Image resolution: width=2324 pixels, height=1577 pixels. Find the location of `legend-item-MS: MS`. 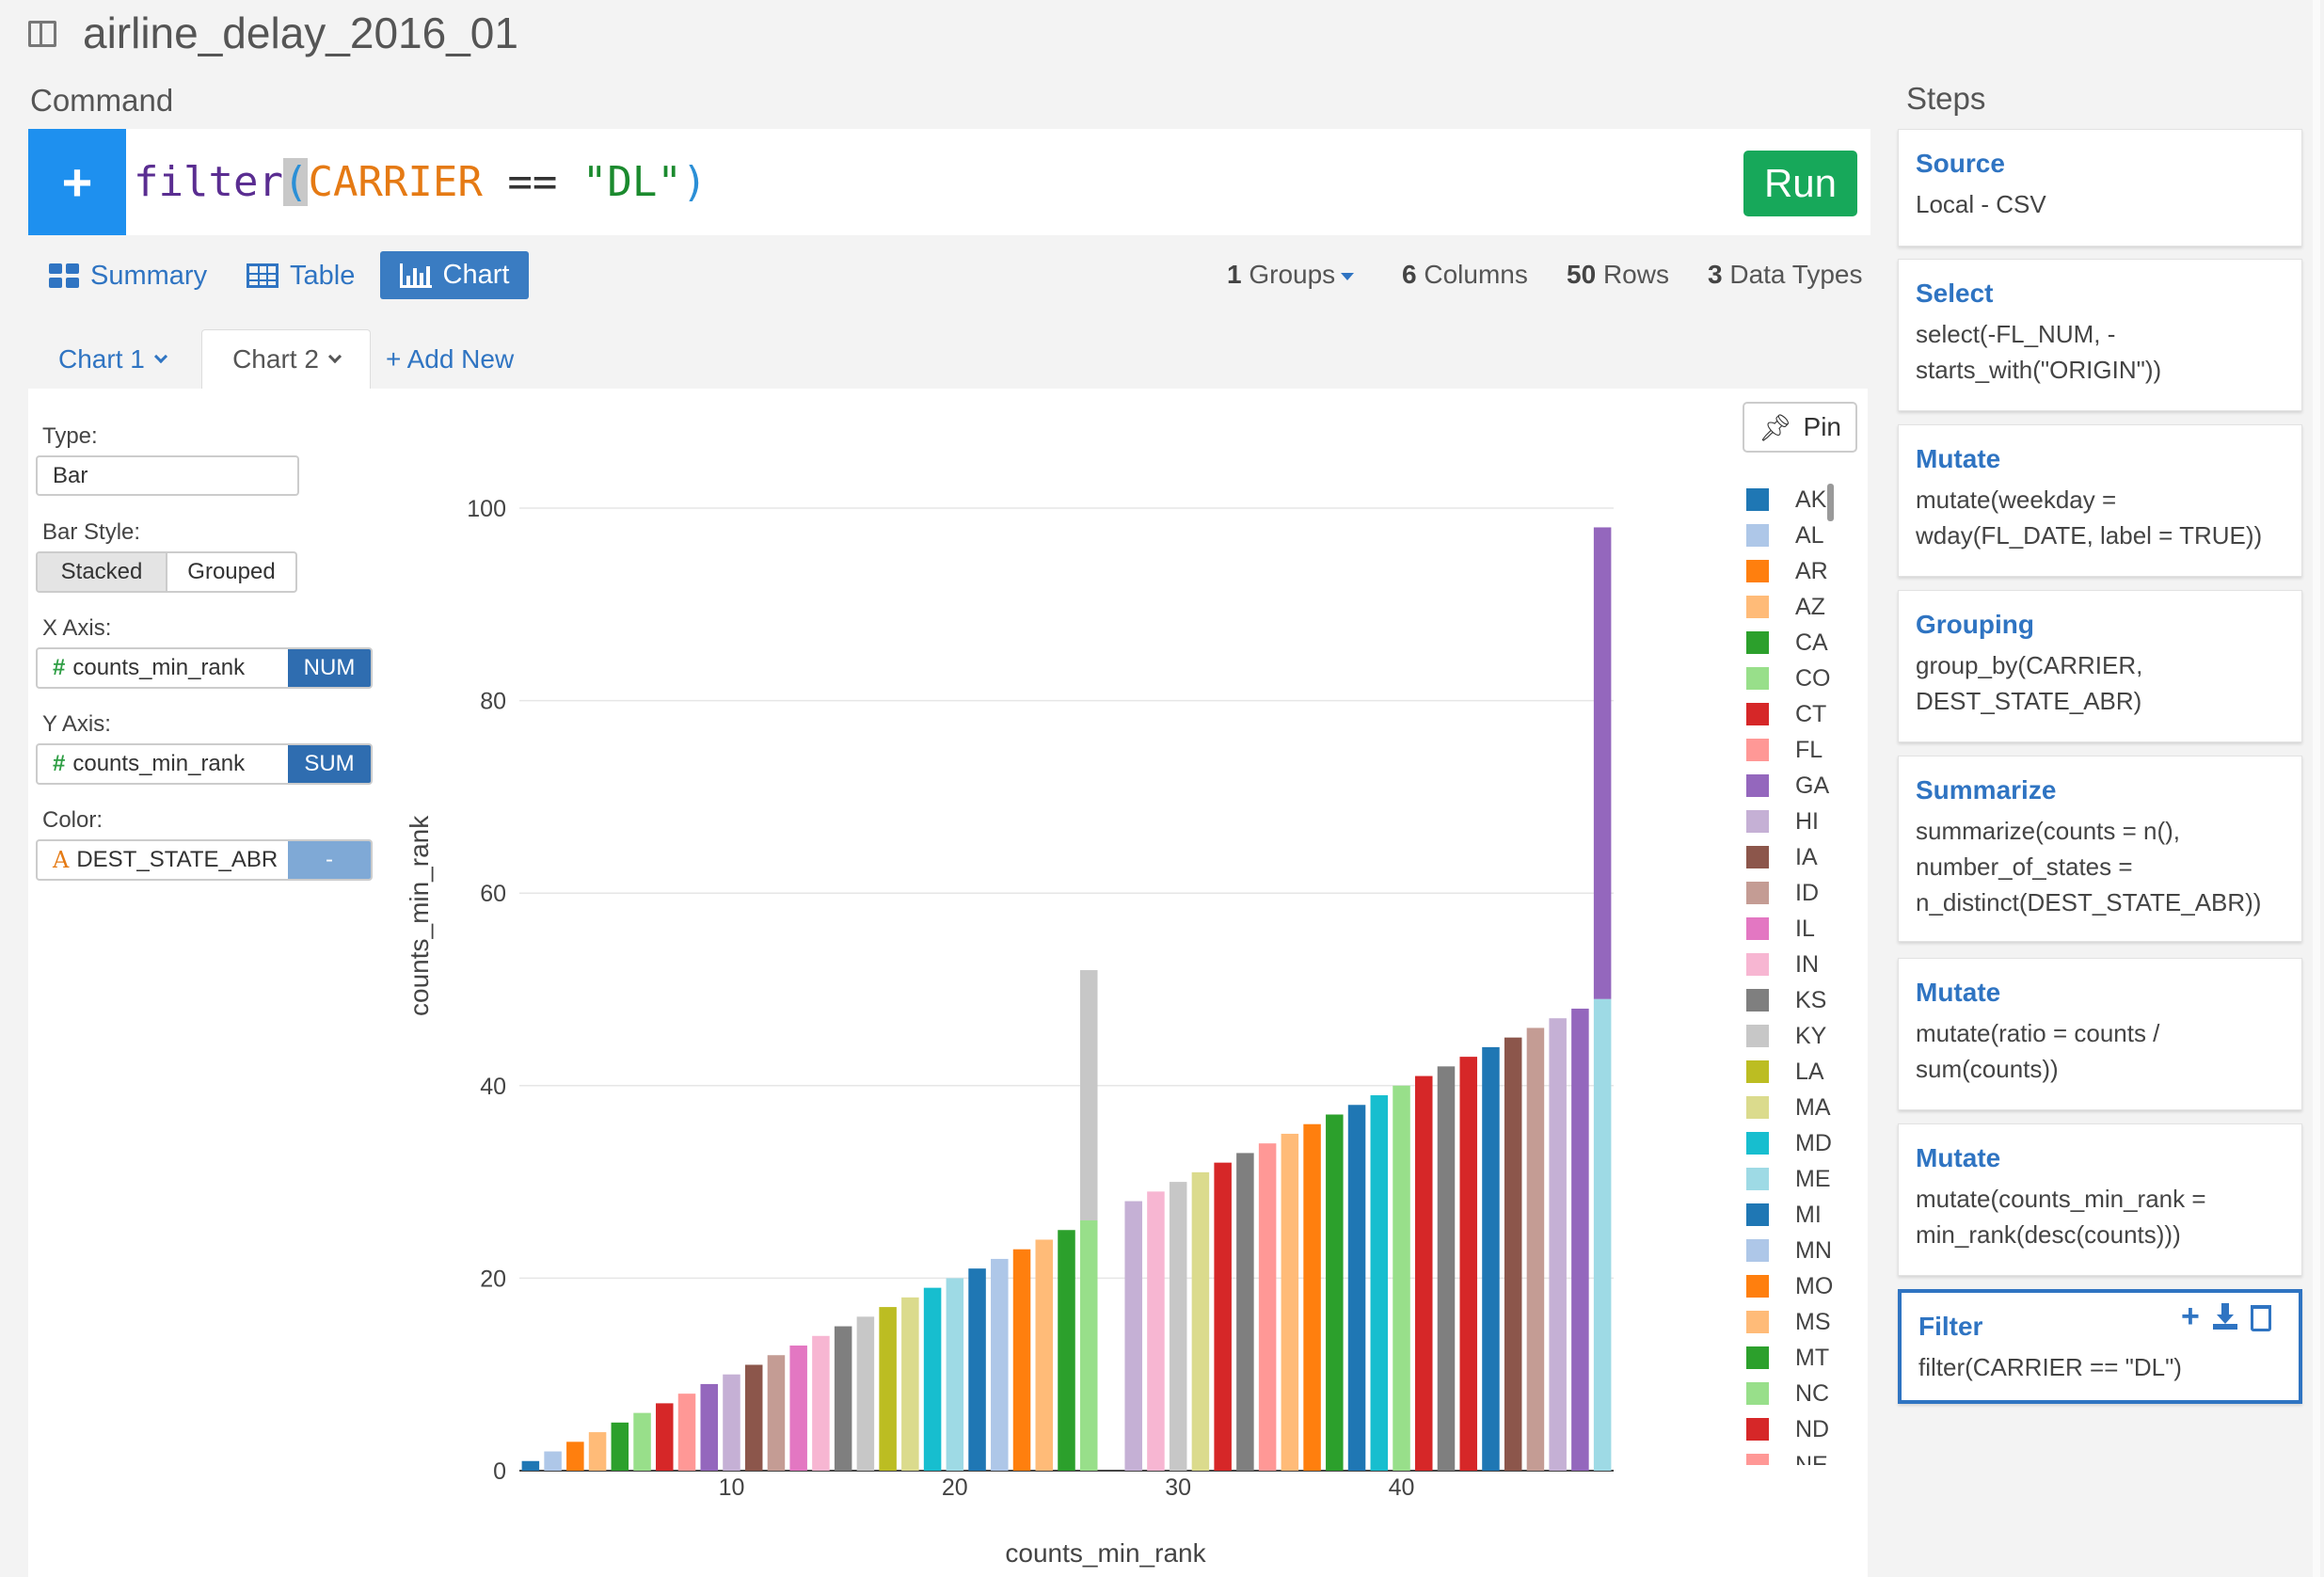

legend-item-MS: MS is located at coordinates (1788, 1322).